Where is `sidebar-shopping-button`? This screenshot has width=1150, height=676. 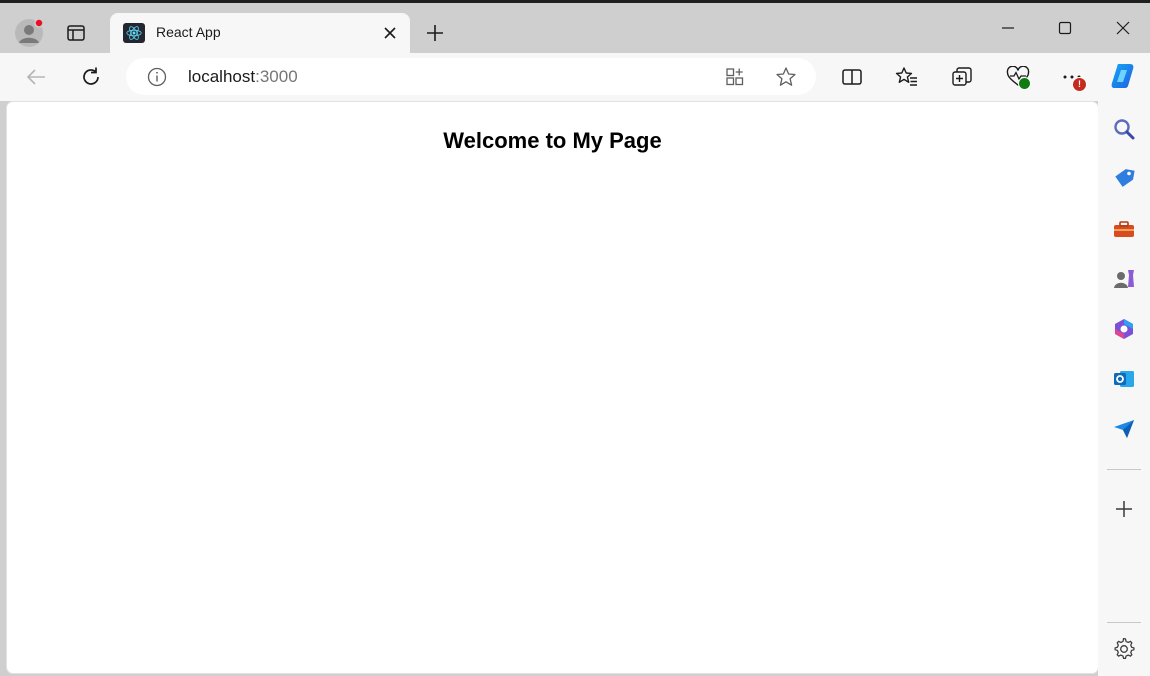 sidebar-shopping-button is located at coordinates (1124, 179).